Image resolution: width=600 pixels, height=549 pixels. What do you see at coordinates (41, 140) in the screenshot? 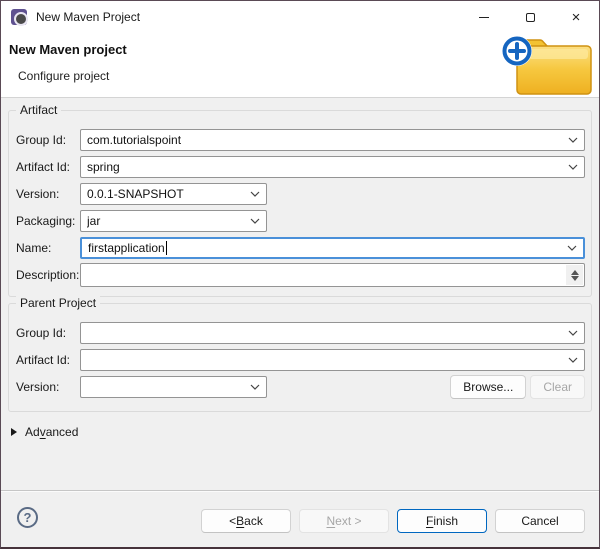
I see `group-id-label: Group Id:` at bounding box center [41, 140].